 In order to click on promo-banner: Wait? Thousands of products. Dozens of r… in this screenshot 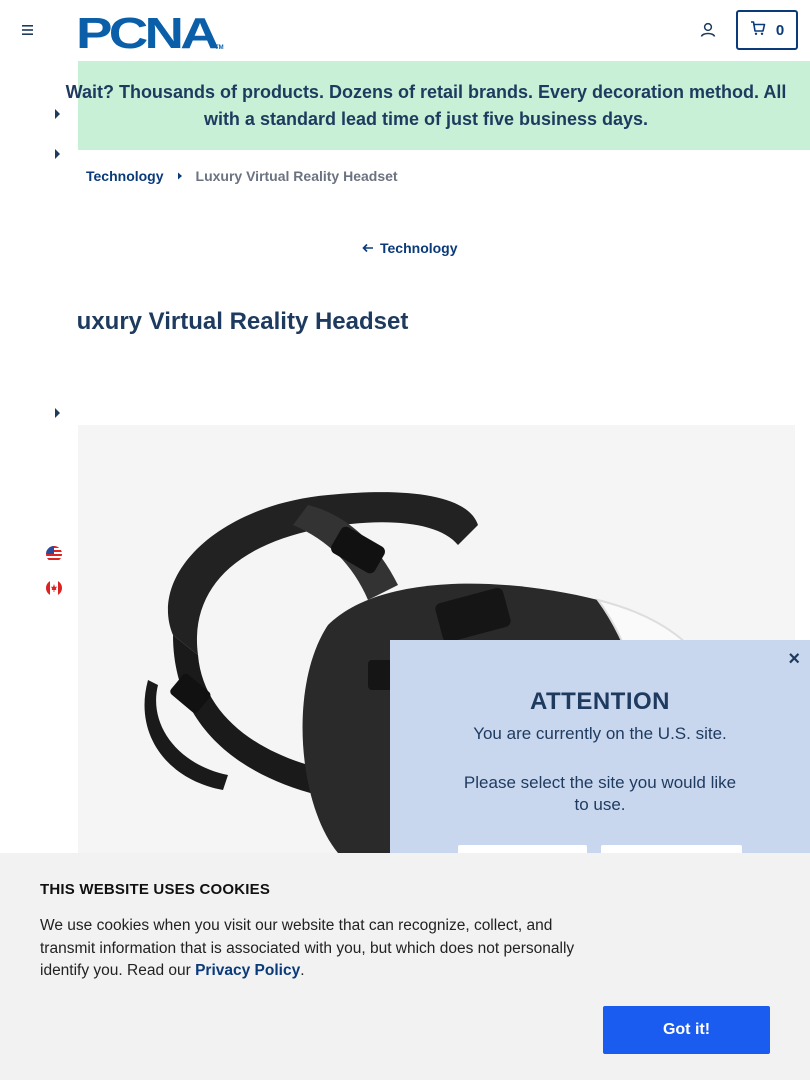, I will do `click(438, 105)`.